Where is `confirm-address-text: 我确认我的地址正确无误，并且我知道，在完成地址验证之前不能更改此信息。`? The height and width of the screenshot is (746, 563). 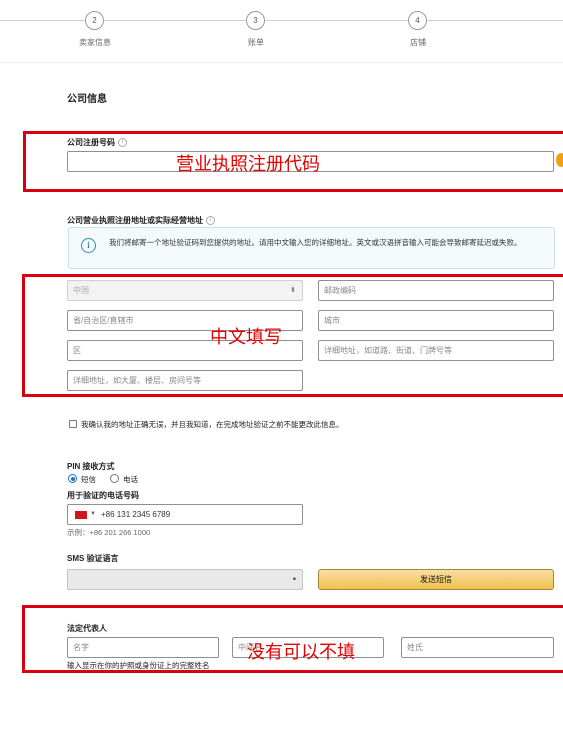 confirm-address-text: 我确认我的地址正确无误，并且我知道，在完成地址验证之前不能更改此信息。 is located at coordinates (212, 424).